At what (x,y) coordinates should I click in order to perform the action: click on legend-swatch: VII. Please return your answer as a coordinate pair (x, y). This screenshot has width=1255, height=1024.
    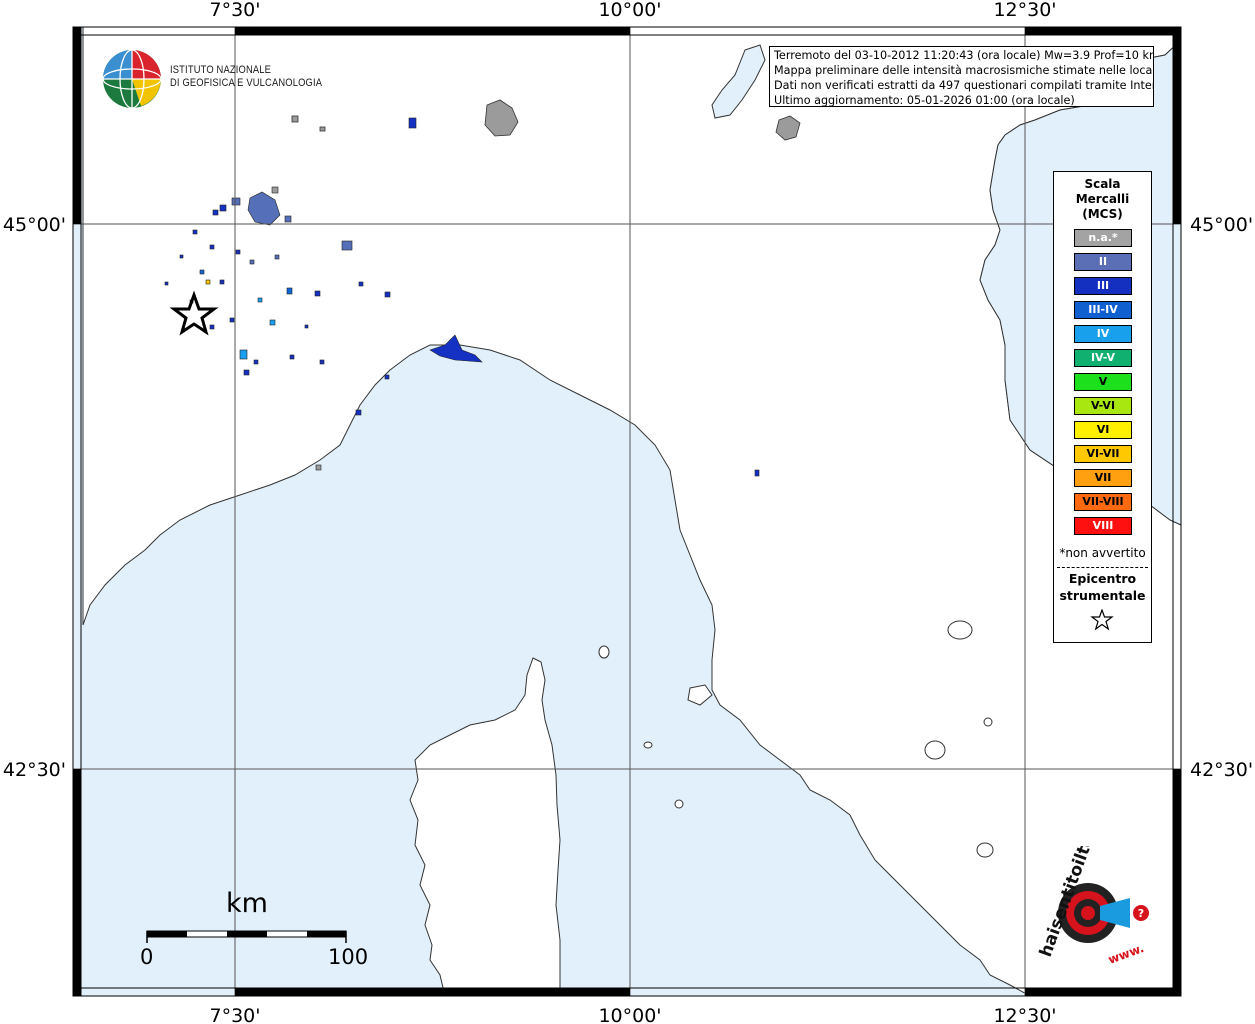
    Looking at the image, I should click on (1103, 478).